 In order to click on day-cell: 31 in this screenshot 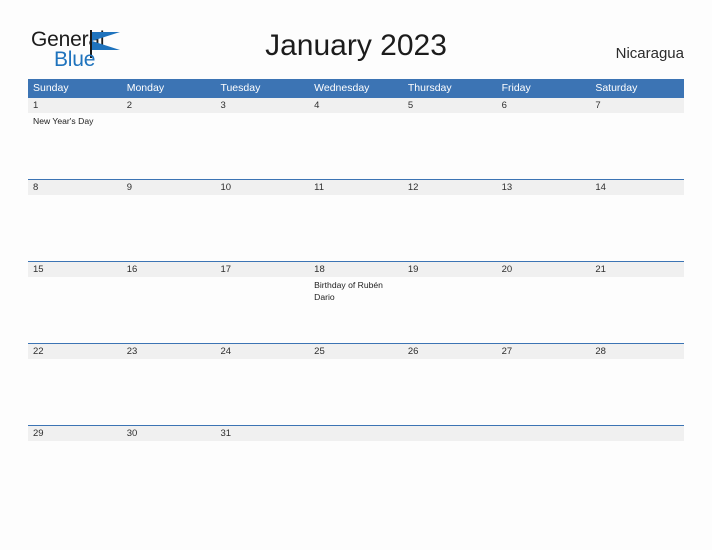, I will do `click(262, 466)`.